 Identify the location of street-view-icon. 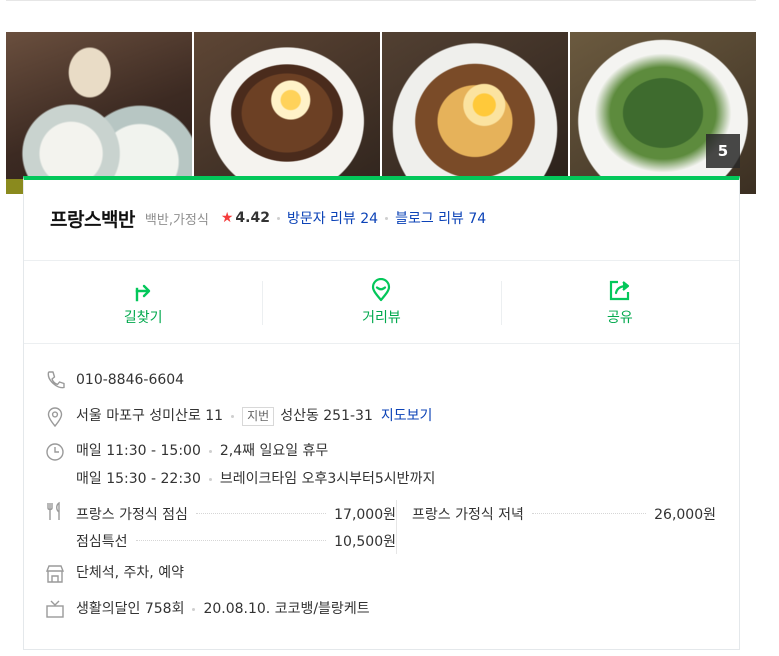
(381, 289).